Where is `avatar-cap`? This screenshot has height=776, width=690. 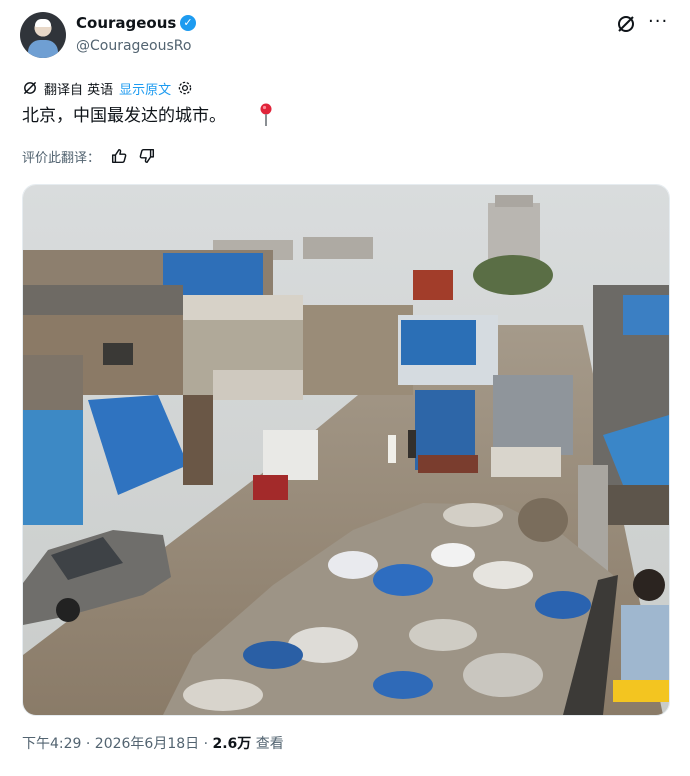 avatar-cap is located at coordinates (43, 23).